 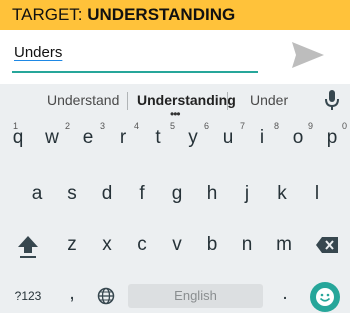 I want to click on key-y: y, so click(x=193, y=138).